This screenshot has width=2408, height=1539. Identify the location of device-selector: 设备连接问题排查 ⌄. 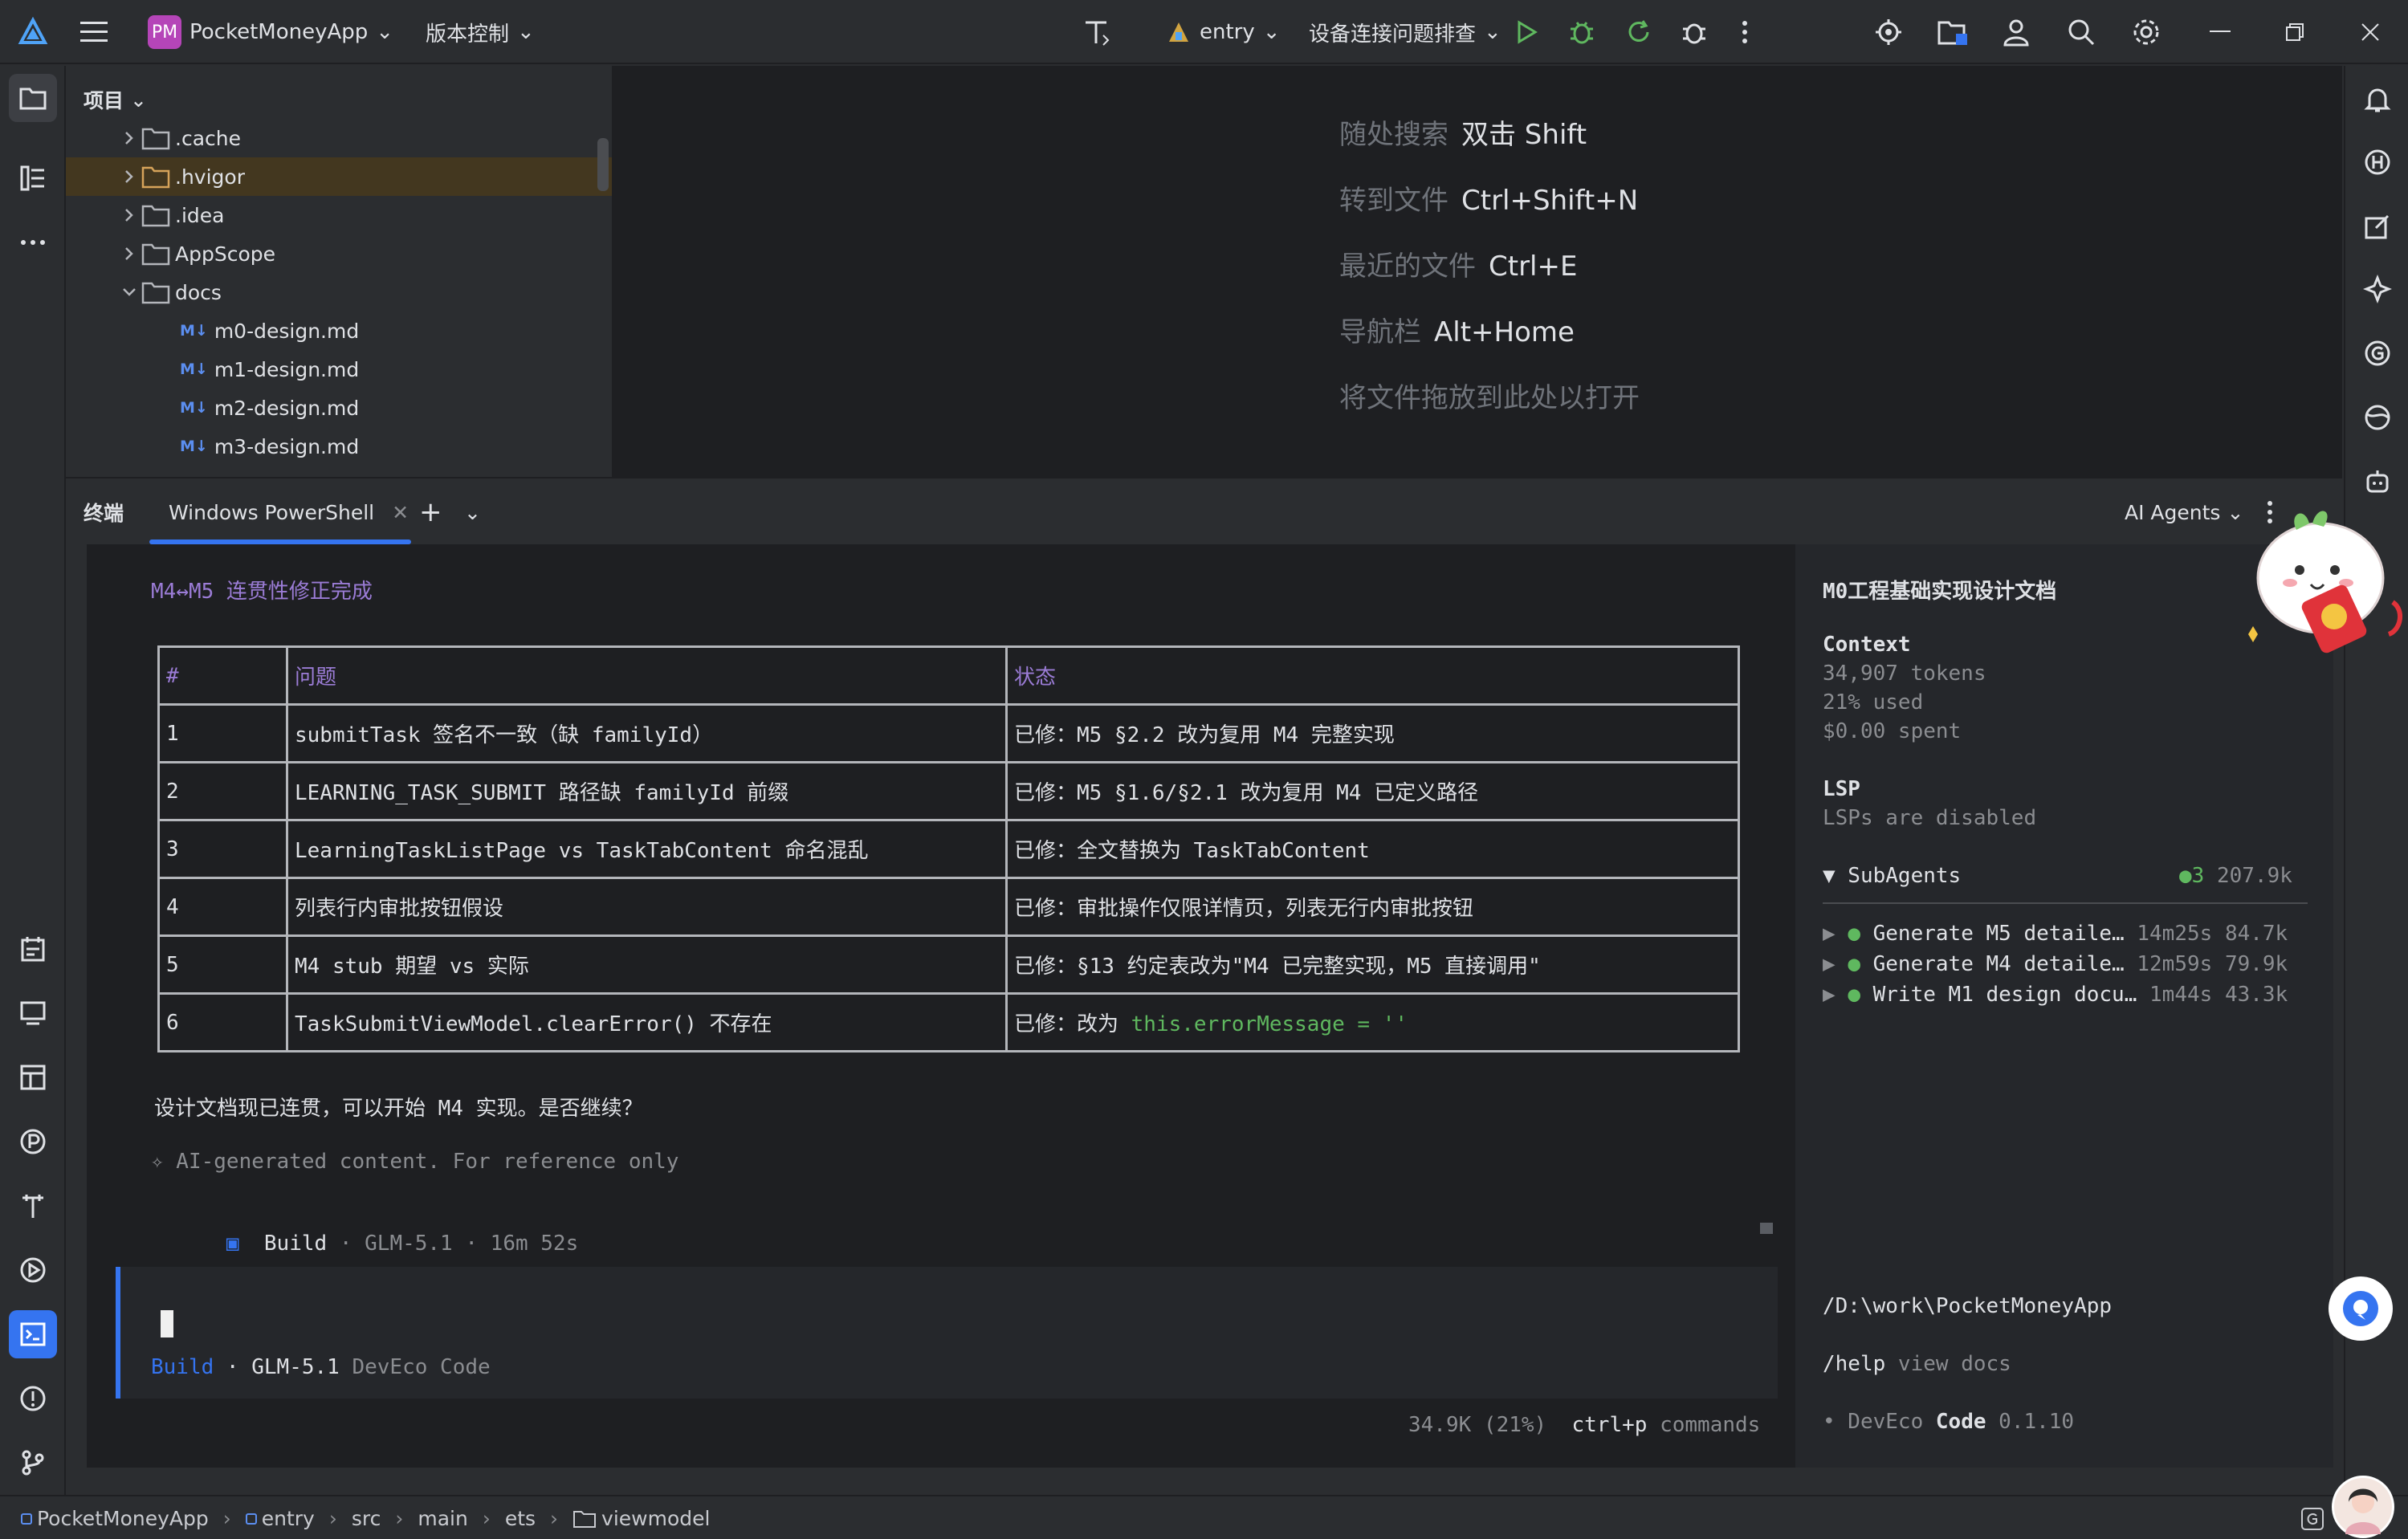
(1405, 32).